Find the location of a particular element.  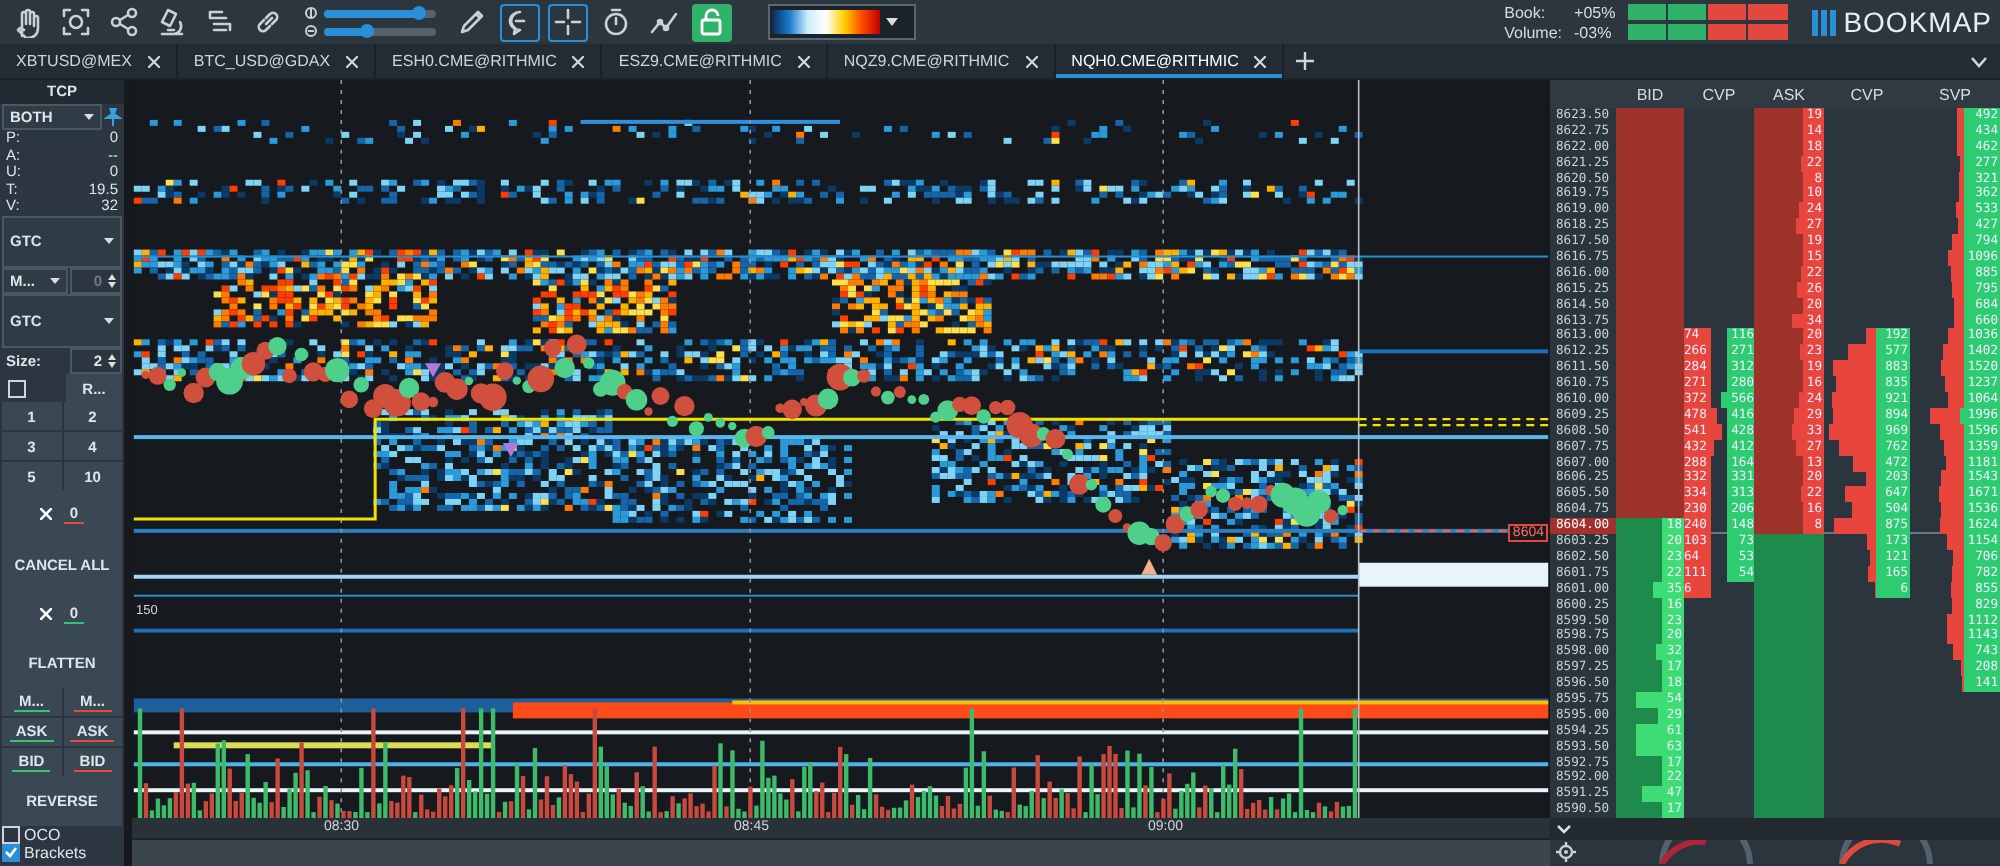

add-tab-icon is located at coordinates (1305, 61).